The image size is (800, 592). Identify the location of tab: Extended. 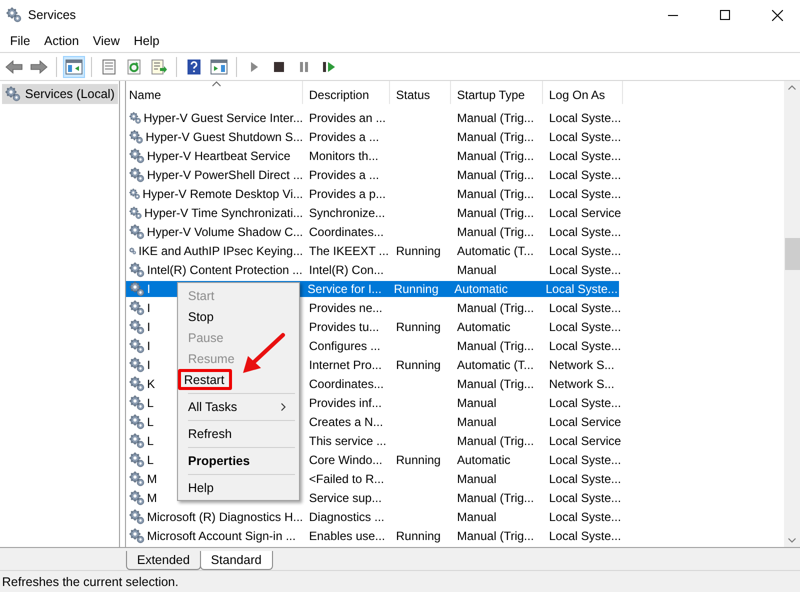
(163, 560).